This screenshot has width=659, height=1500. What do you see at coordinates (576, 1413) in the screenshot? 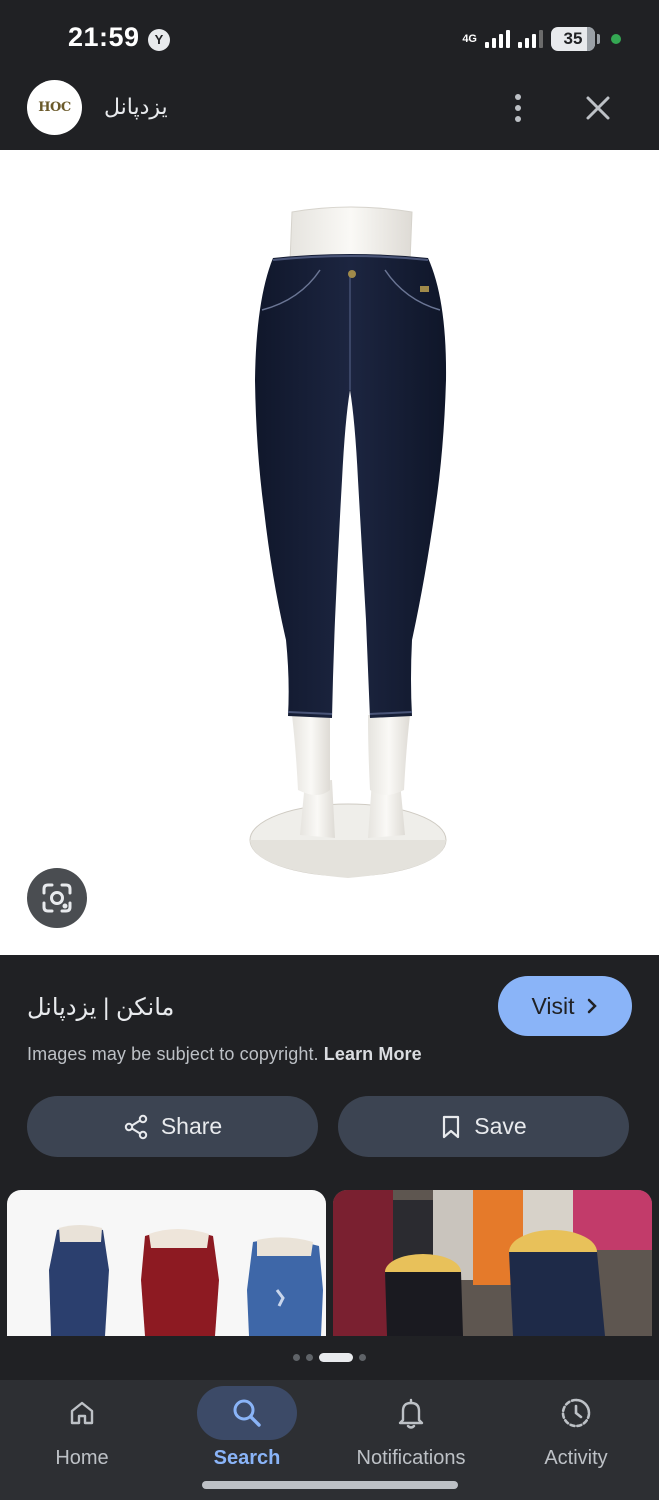
I see `history-icon` at bounding box center [576, 1413].